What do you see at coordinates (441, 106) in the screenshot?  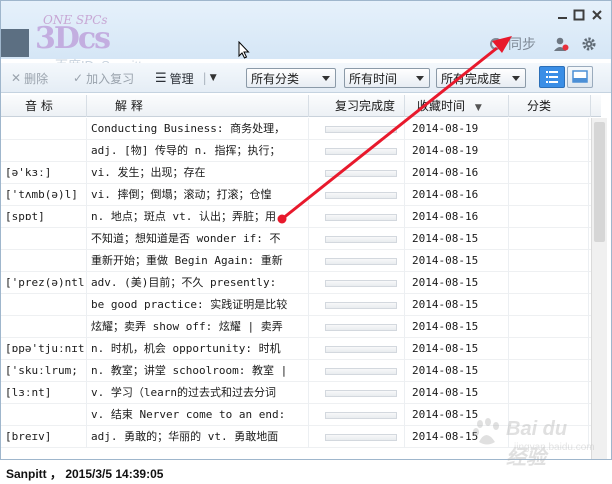 I see `saved-time-label: 收藏时间` at bounding box center [441, 106].